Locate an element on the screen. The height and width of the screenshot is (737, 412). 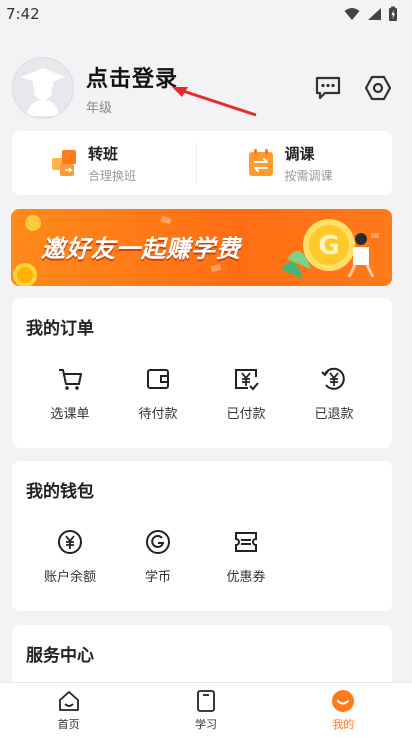
home-icon is located at coordinates (68, 700).